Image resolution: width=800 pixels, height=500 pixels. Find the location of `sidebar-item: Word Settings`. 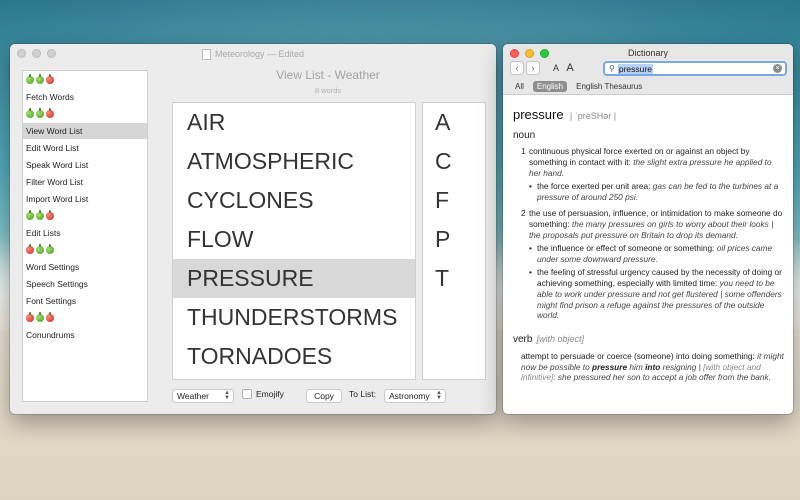

sidebar-item: Word Settings is located at coordinates (85, 267).